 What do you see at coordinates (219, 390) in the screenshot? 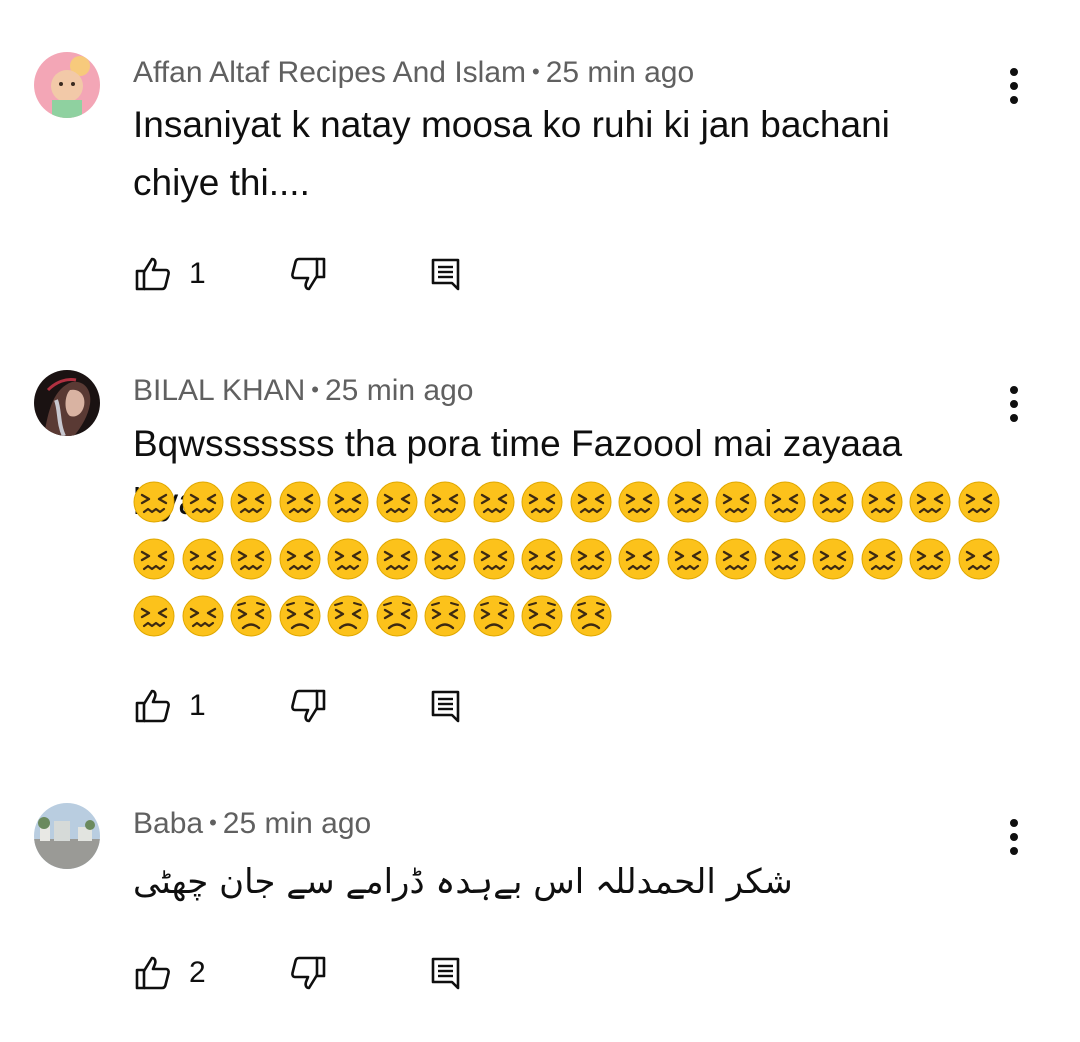
I see `author-name: BILAL KHAN` at bounding box center [219, 390].